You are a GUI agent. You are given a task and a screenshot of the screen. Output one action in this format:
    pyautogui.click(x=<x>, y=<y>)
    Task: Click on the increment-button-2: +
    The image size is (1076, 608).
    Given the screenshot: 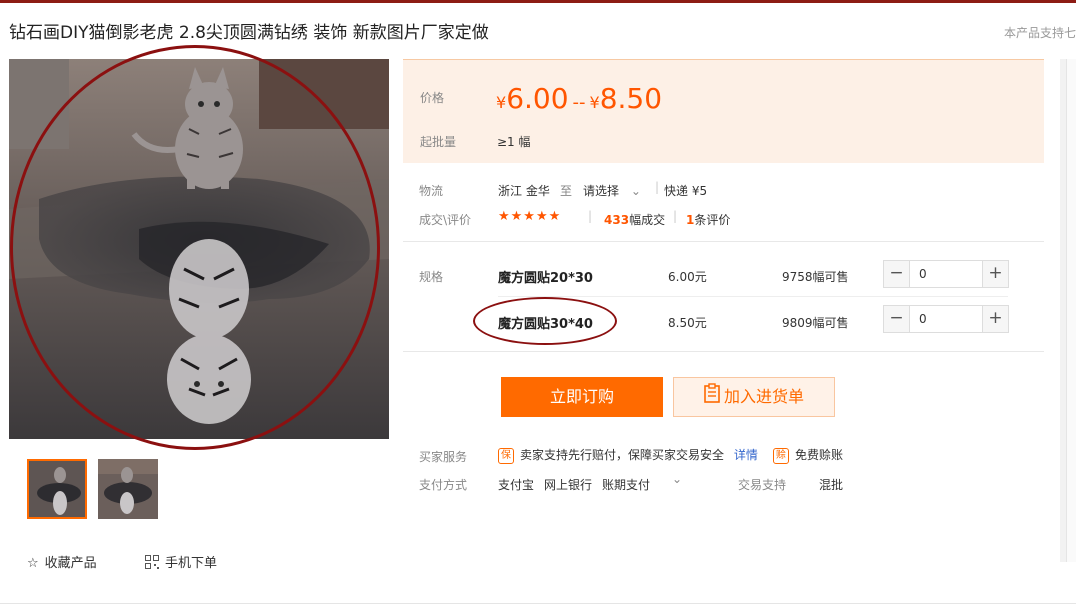 What is the action you would take?
    pyautogui.click(x=995, y=319)
    